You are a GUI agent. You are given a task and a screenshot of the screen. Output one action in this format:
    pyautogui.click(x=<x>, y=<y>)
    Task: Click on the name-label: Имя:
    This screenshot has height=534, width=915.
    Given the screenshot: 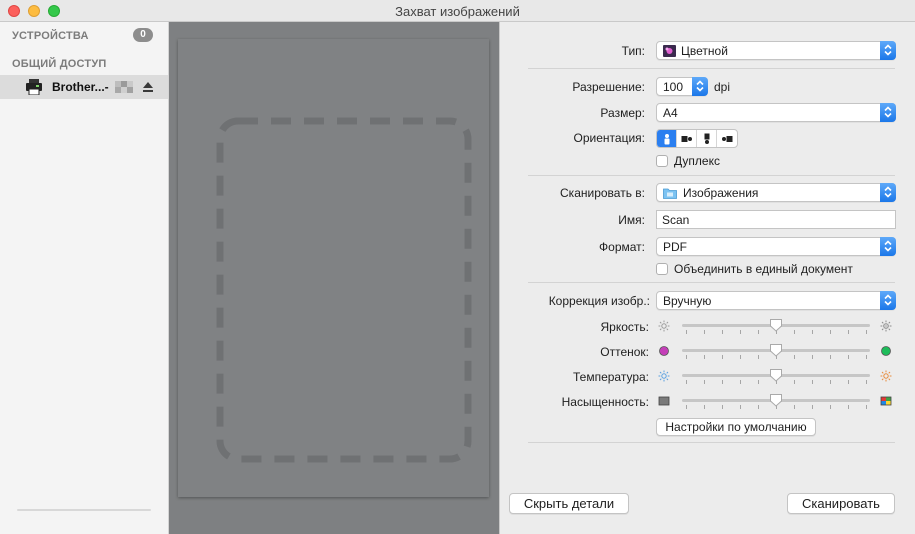 What is the action you would take?
    pyautogui.click(x=631, y=220)
    